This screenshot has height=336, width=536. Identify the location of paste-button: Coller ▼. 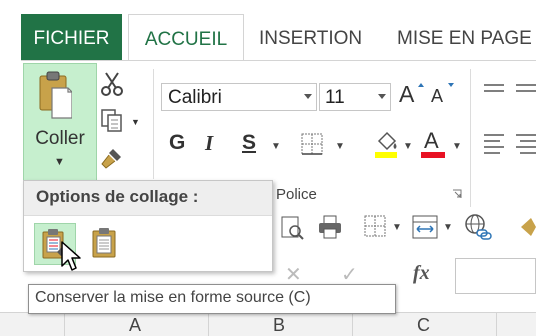
(60, 122).